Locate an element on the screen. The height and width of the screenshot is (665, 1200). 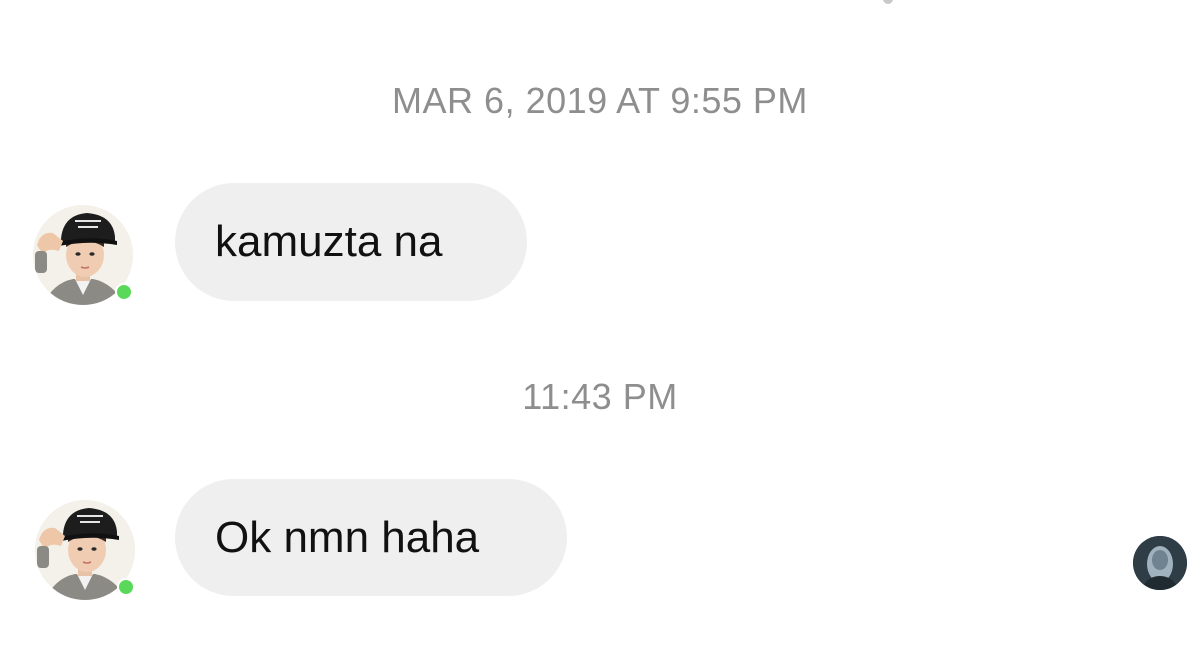
message-text: Ok nmn haha is located at coordinates (347, 537).